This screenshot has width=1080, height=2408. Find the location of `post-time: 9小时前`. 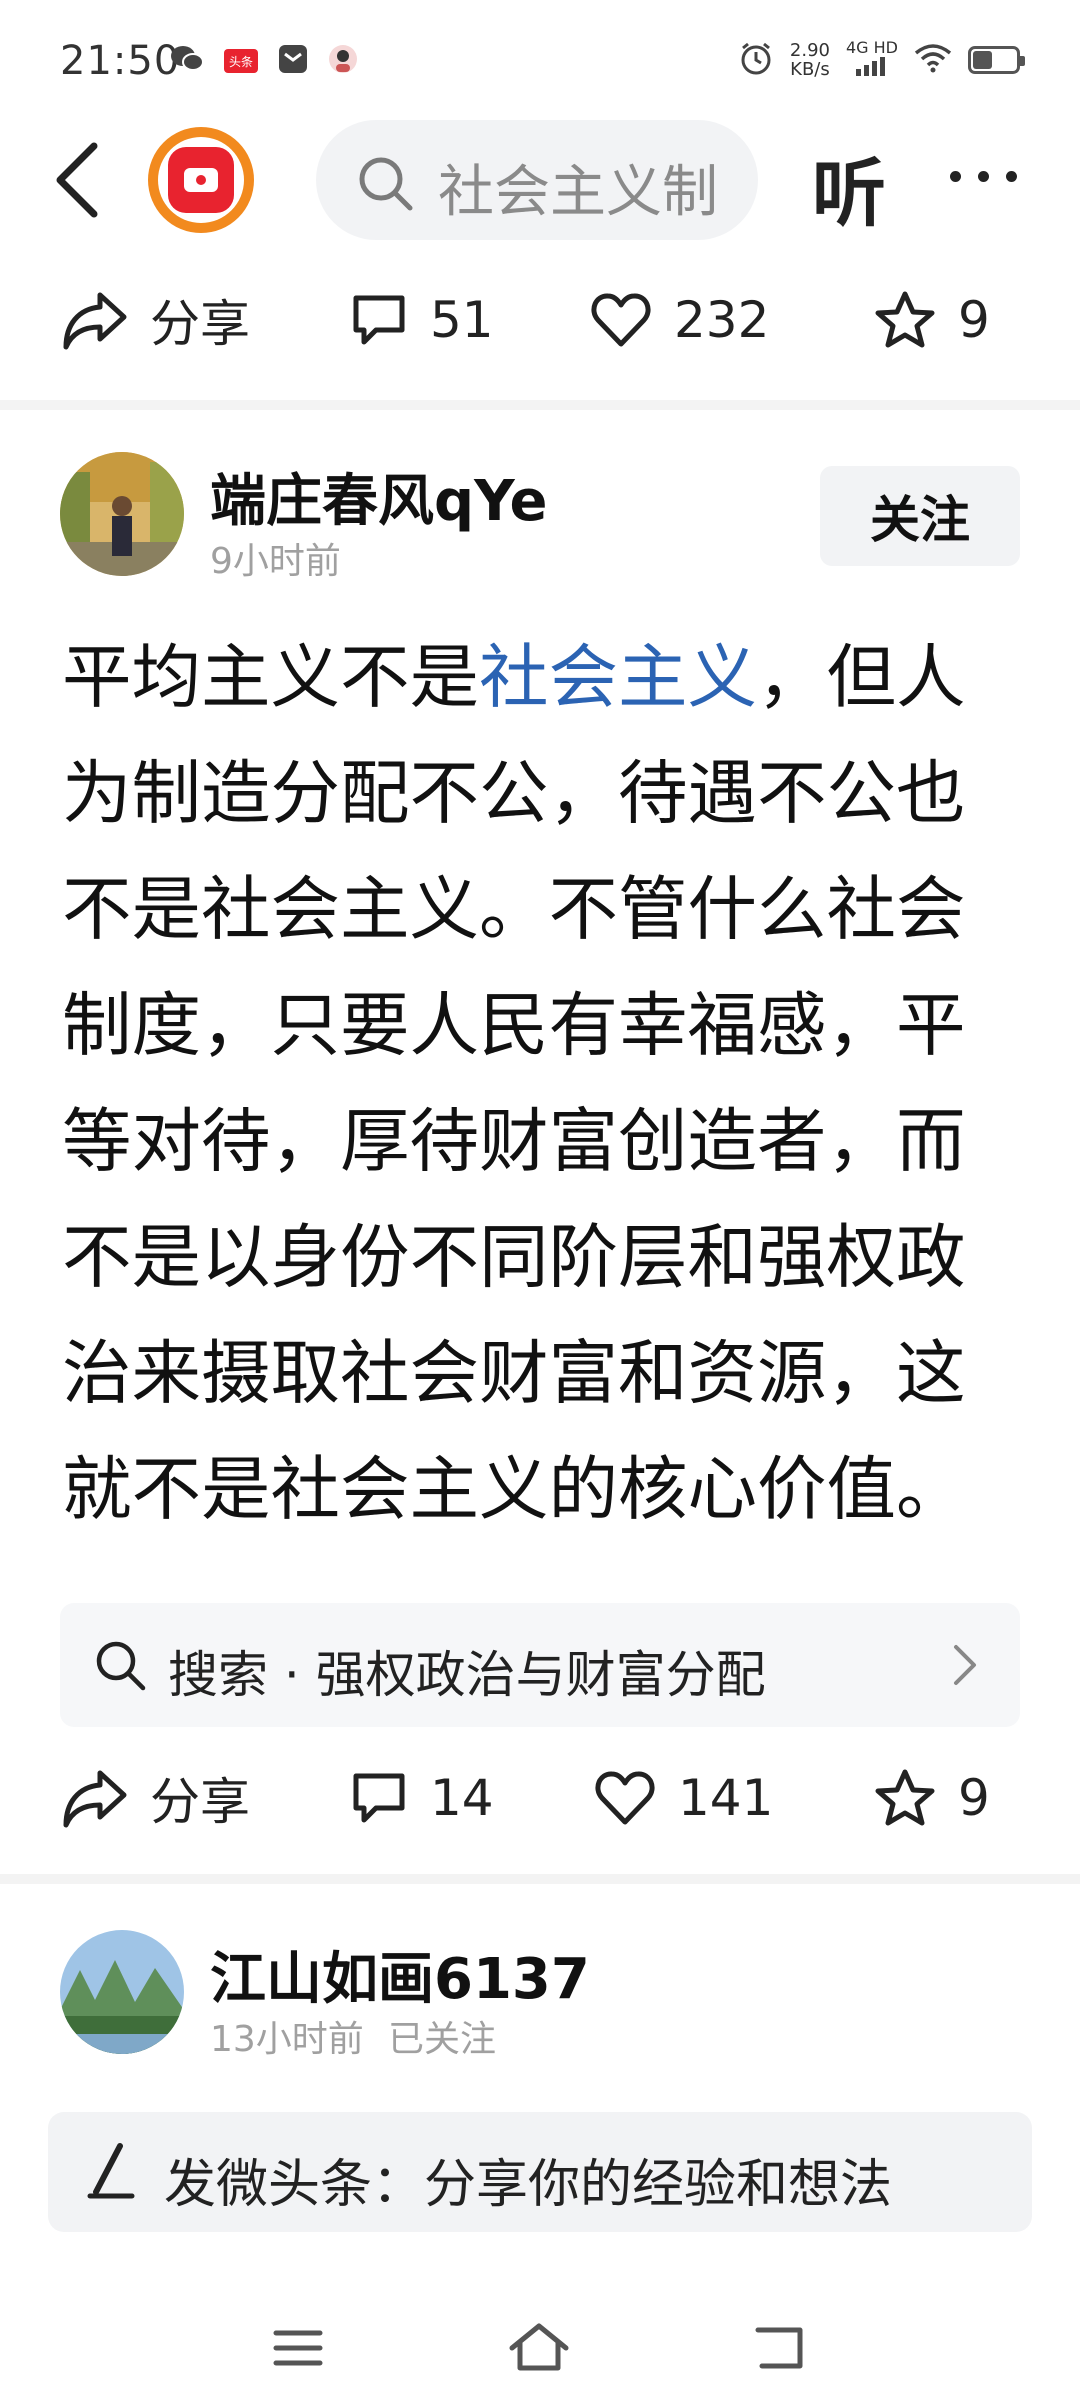

post-time: 9小时前 is located at coordinates (275, 561).